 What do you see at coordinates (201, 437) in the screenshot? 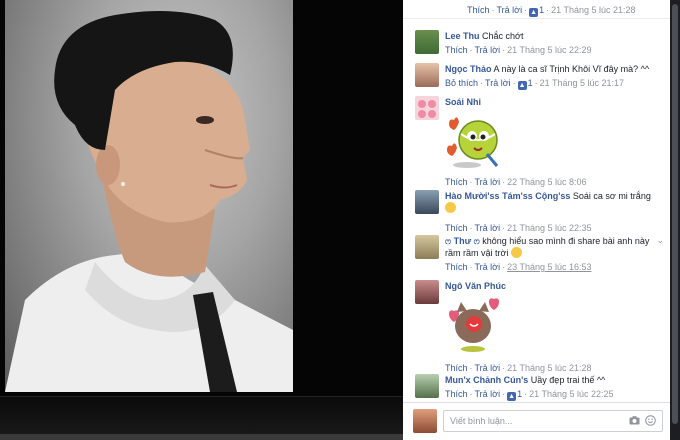
I see `photo-bottom-strip` at bounding box center [201, 437].